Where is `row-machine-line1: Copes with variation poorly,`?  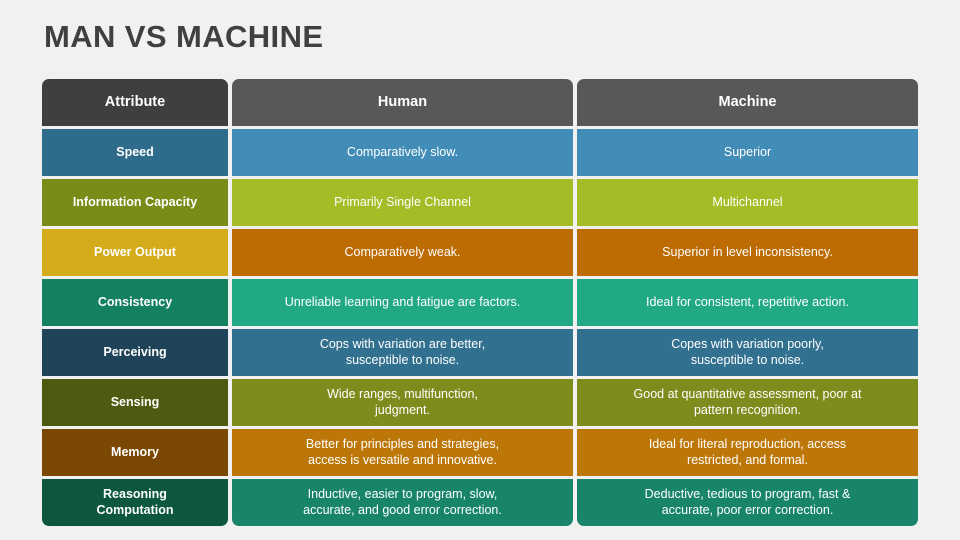
row-machine-line1: Copes with variation poorly, is located at coordinates (747, 344).